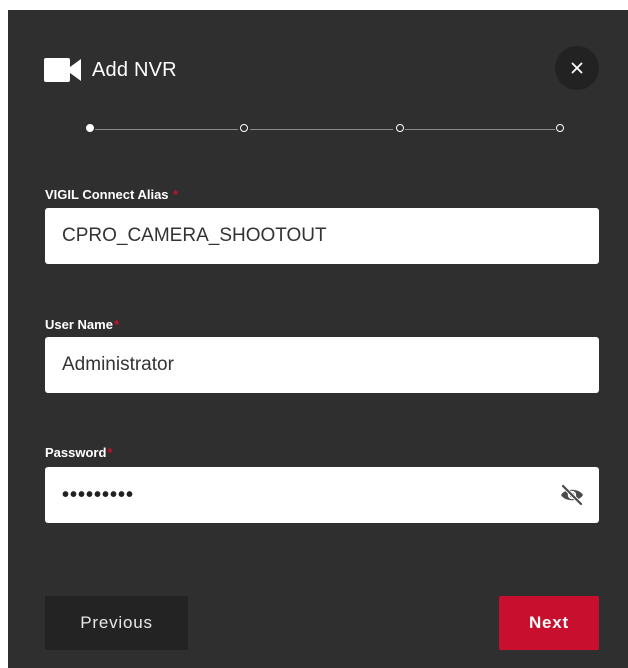  Describe the element at coordinates (98, 494) in the screenshot. I see `password-masked-value: •••••••••` at that location.